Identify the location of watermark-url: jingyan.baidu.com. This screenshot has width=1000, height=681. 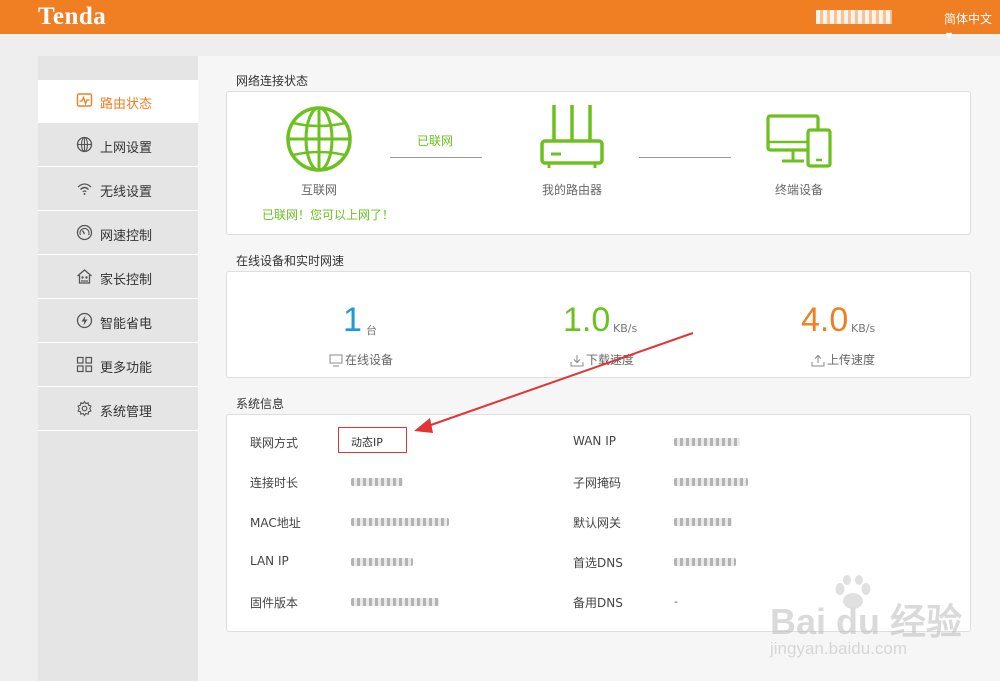
(839, 648).